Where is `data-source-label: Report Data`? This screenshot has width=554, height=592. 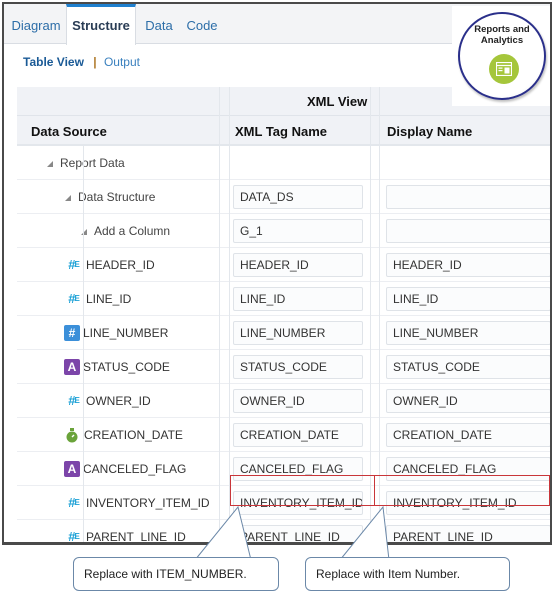 data-source-label: Report Data is located at coordinates (92, 162).